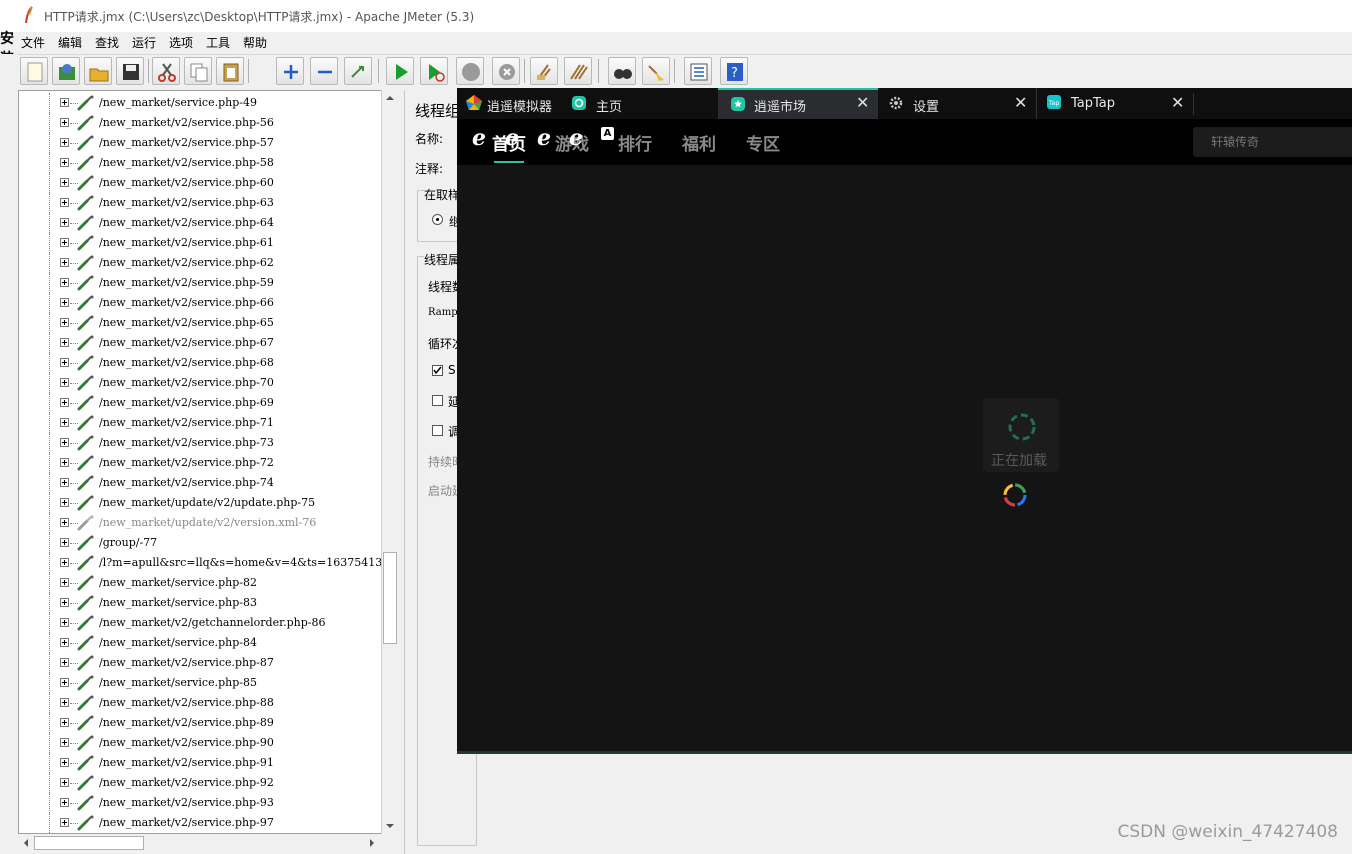 Image resolution: width=1352 pixels, height=854 pixels. I want to click on market-search-box, so click(1272, 142).